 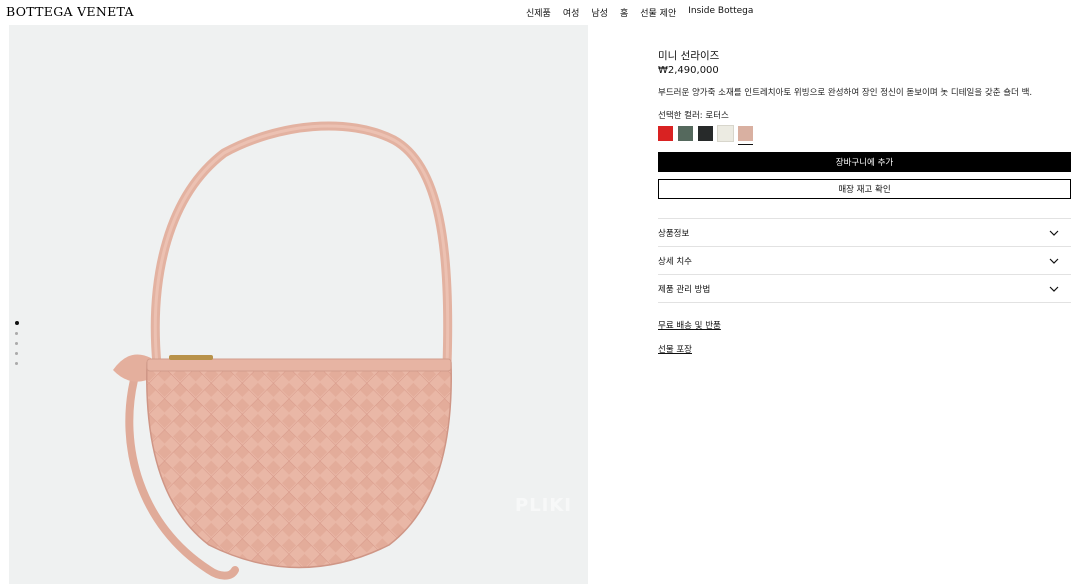 What do you see at coordinates (745, 135) in the screenshot?
I see `swatch-lotus` at bounding box center [745, 135].